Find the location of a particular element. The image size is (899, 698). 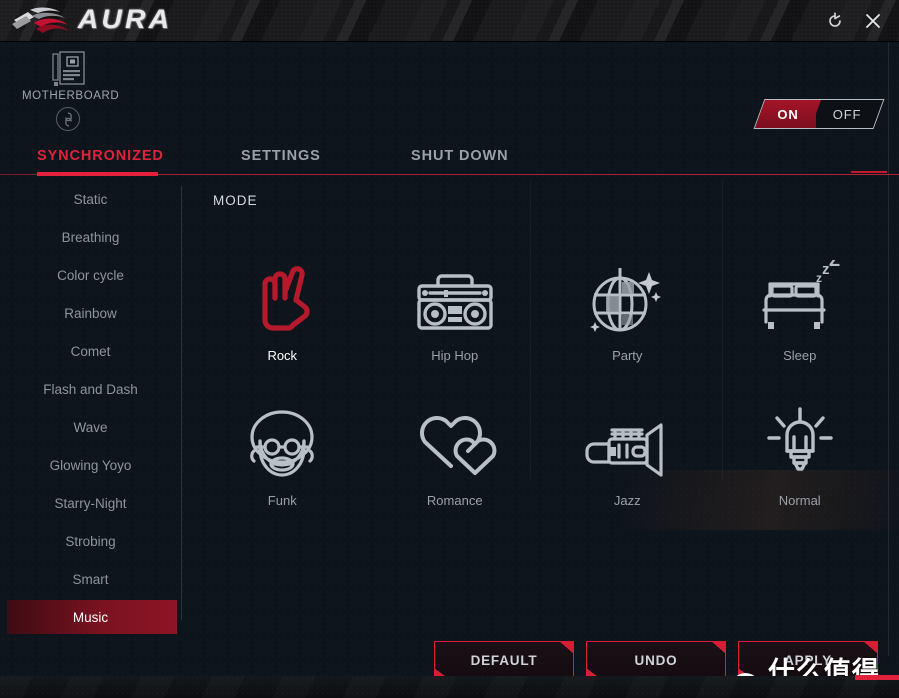

power-on-label: ON is located at coordinates (788, 114).